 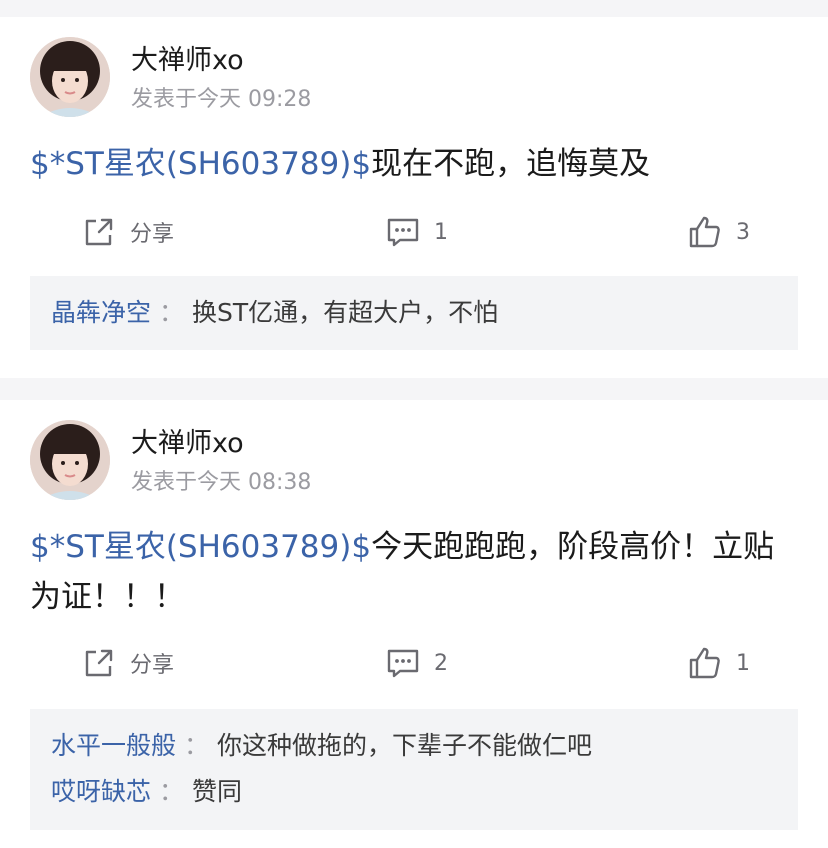 I want to click on post-body: $*ST星农(SH603789)$现在不跑，追悔莫及, so click(x=415, y=164).